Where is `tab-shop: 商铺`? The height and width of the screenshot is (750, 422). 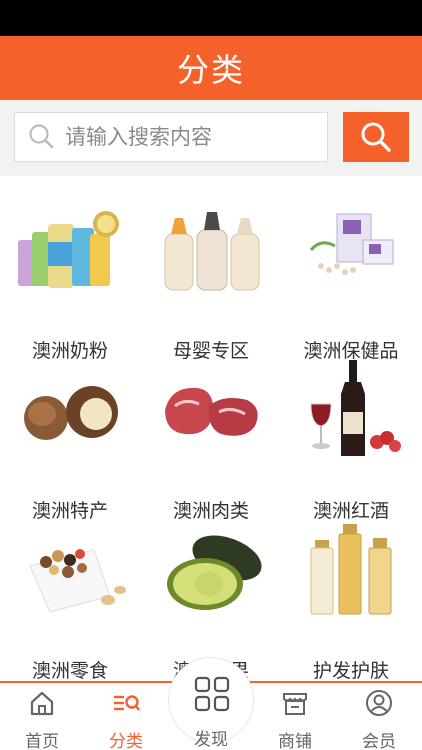 tab-shop: 商铺 is located at coordinates (295, 716).